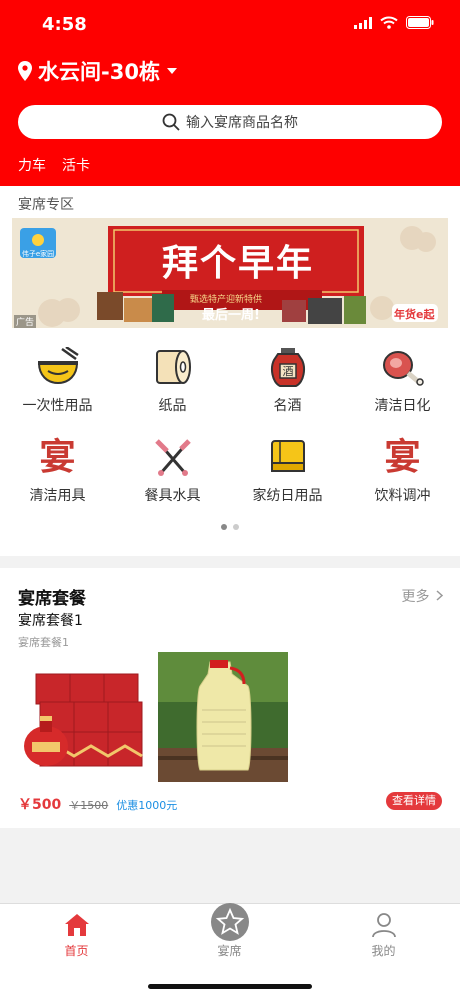 The height and width of the screenshot is (997, 460). I want to click on header-links: 力车 活卡, so click(54, 165).